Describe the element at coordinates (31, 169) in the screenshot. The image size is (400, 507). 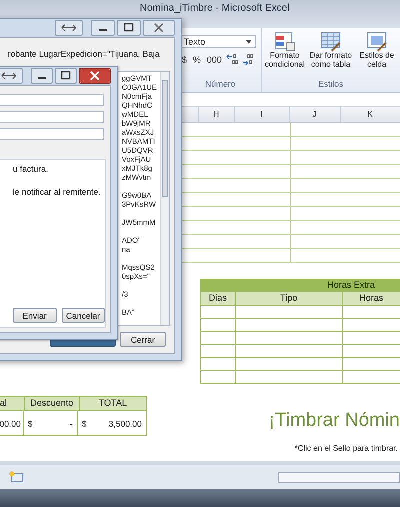
I see `message-text: u factura.` at that location.